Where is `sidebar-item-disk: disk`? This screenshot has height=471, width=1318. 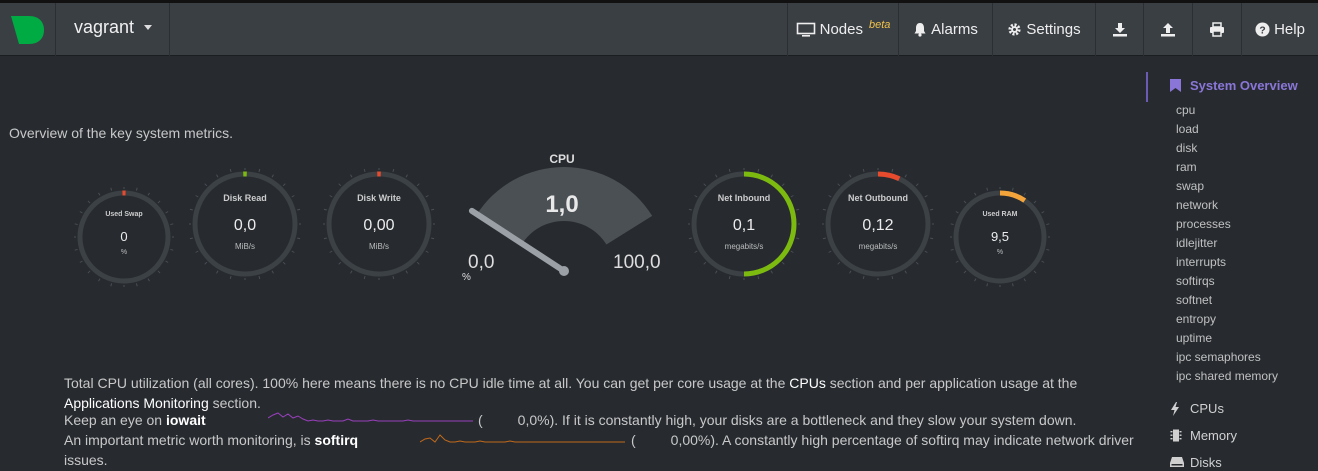 sidebar-item-disk: disk is located at coordinates (1186, 148).